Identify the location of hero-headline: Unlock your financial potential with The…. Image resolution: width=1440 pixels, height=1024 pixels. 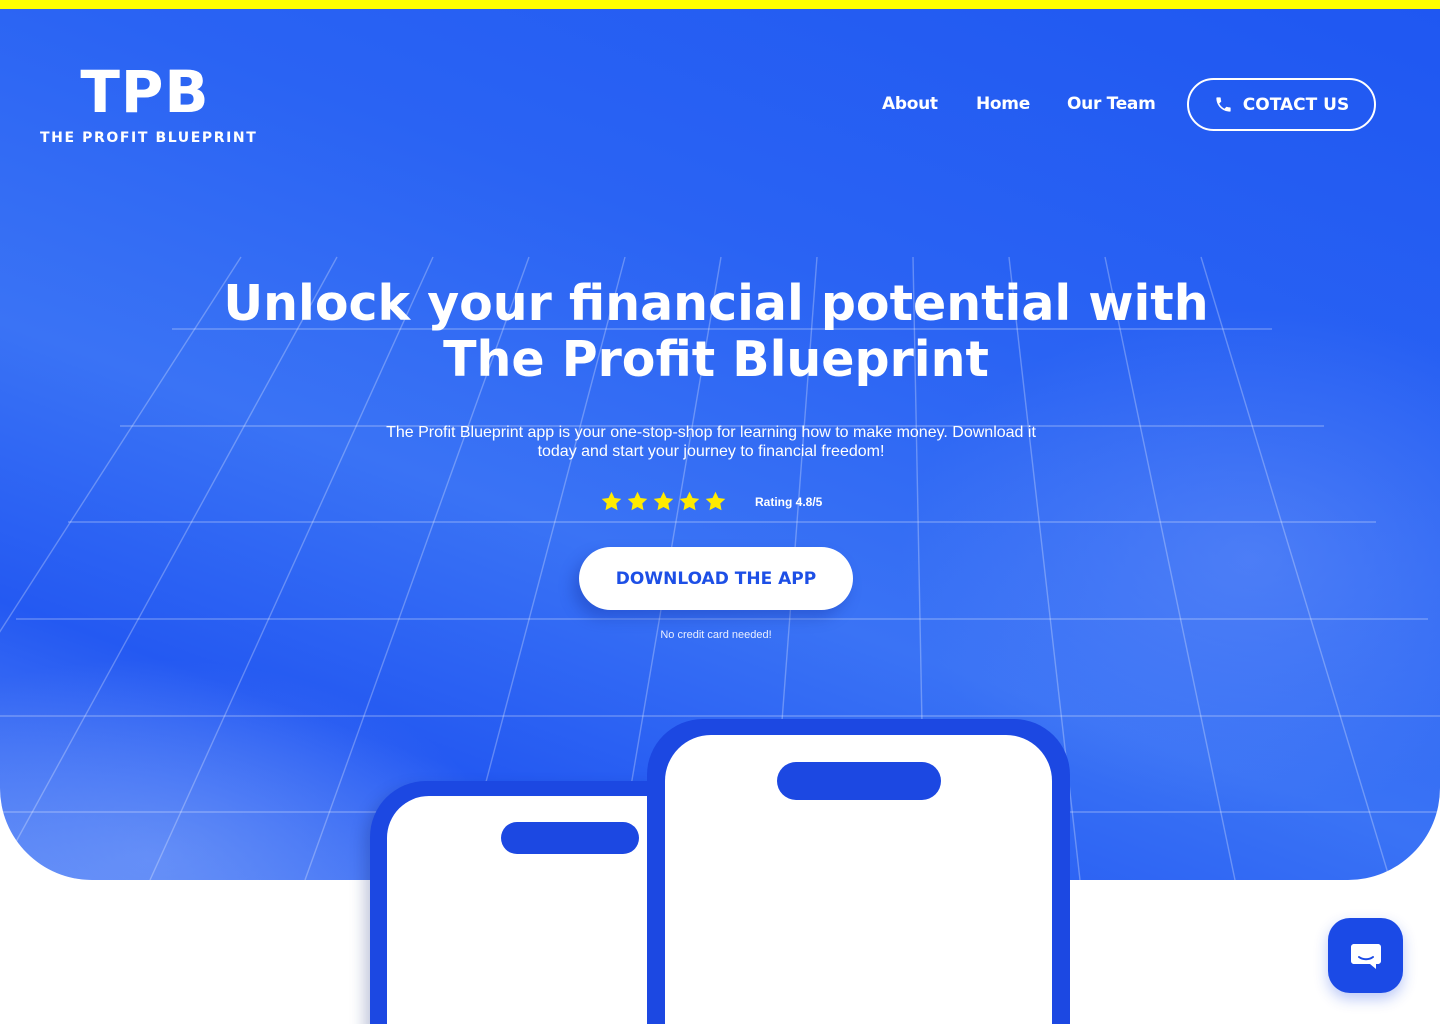
(716, 331).